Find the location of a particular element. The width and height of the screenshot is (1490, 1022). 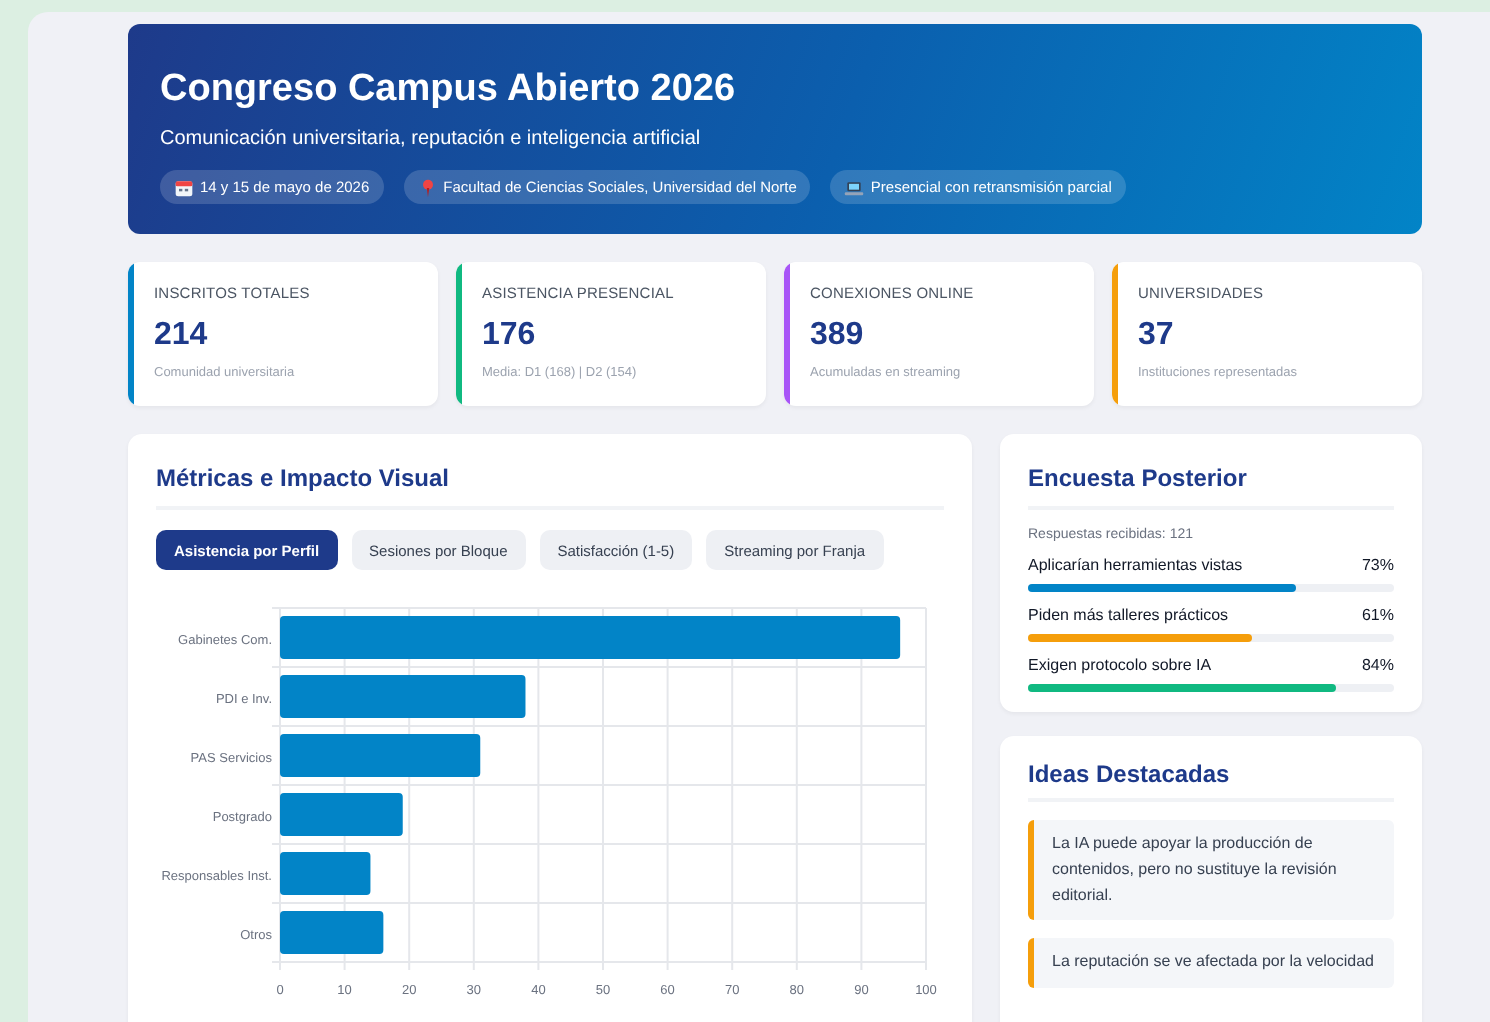

laptop-icon is located at coordinates (854, 187).